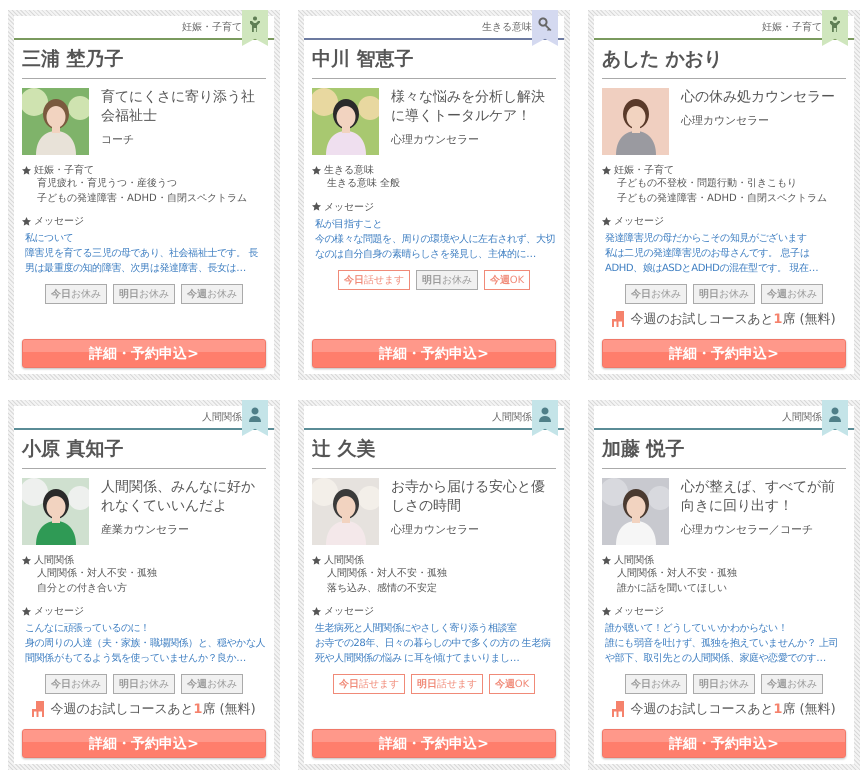 The image size is (865, 775). Describe the element at coordinates (468, 107) in the screenshot. I see `catchphrase: 様々な悩みを分析し解決に導くトータルケア！` at that location.